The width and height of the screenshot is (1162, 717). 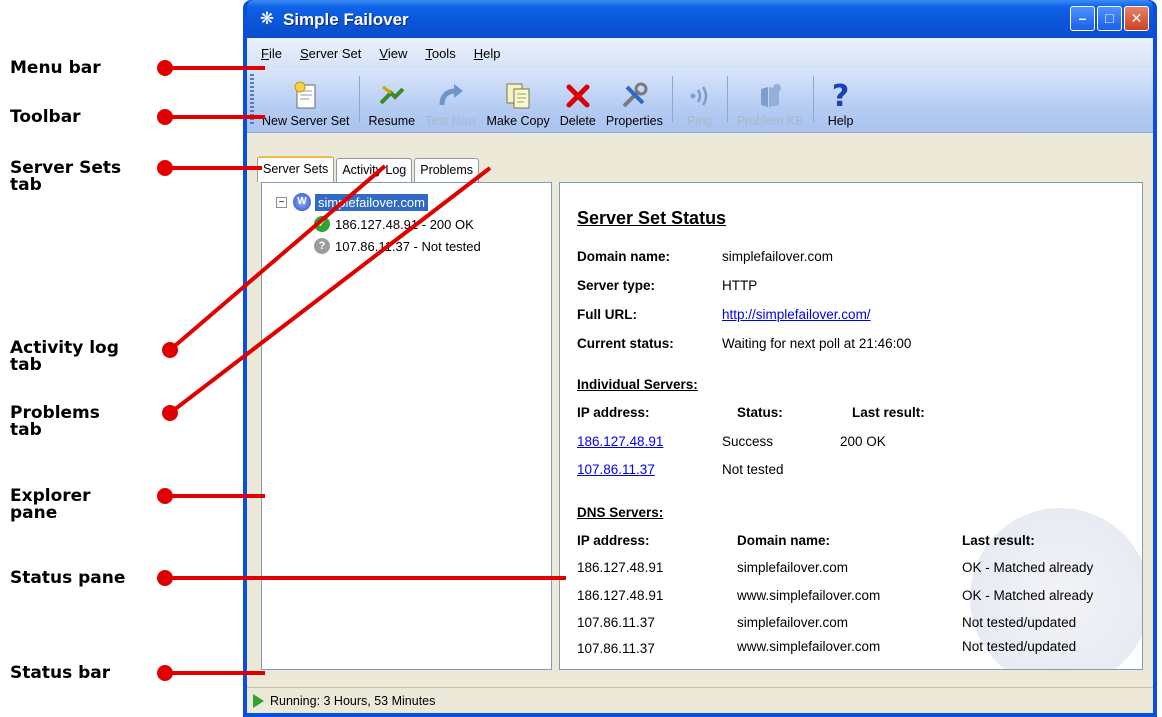 What do you see at coordinates (353, 700) in the screenshot?
I see `status-bar-text: Running: 3 Hours, 53 Minutes` at bounding box center [353, 700].